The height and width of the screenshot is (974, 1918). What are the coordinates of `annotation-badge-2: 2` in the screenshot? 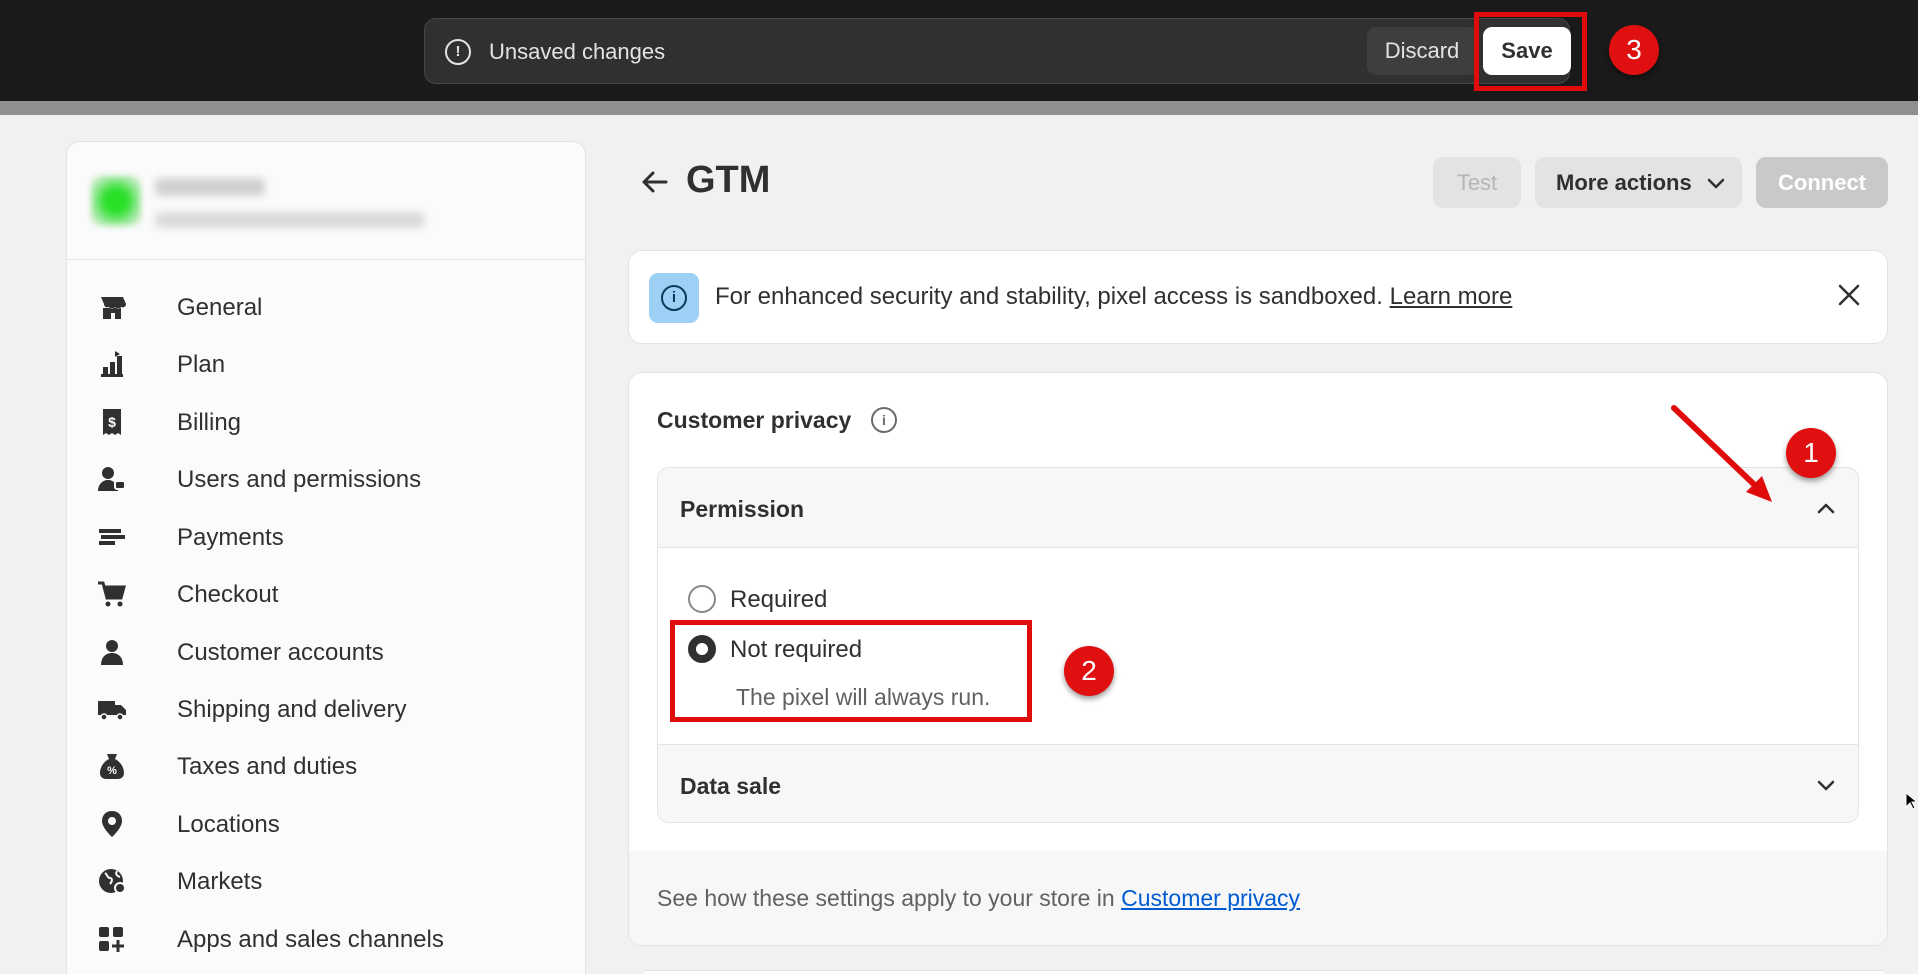 It's located at (1089, 671).